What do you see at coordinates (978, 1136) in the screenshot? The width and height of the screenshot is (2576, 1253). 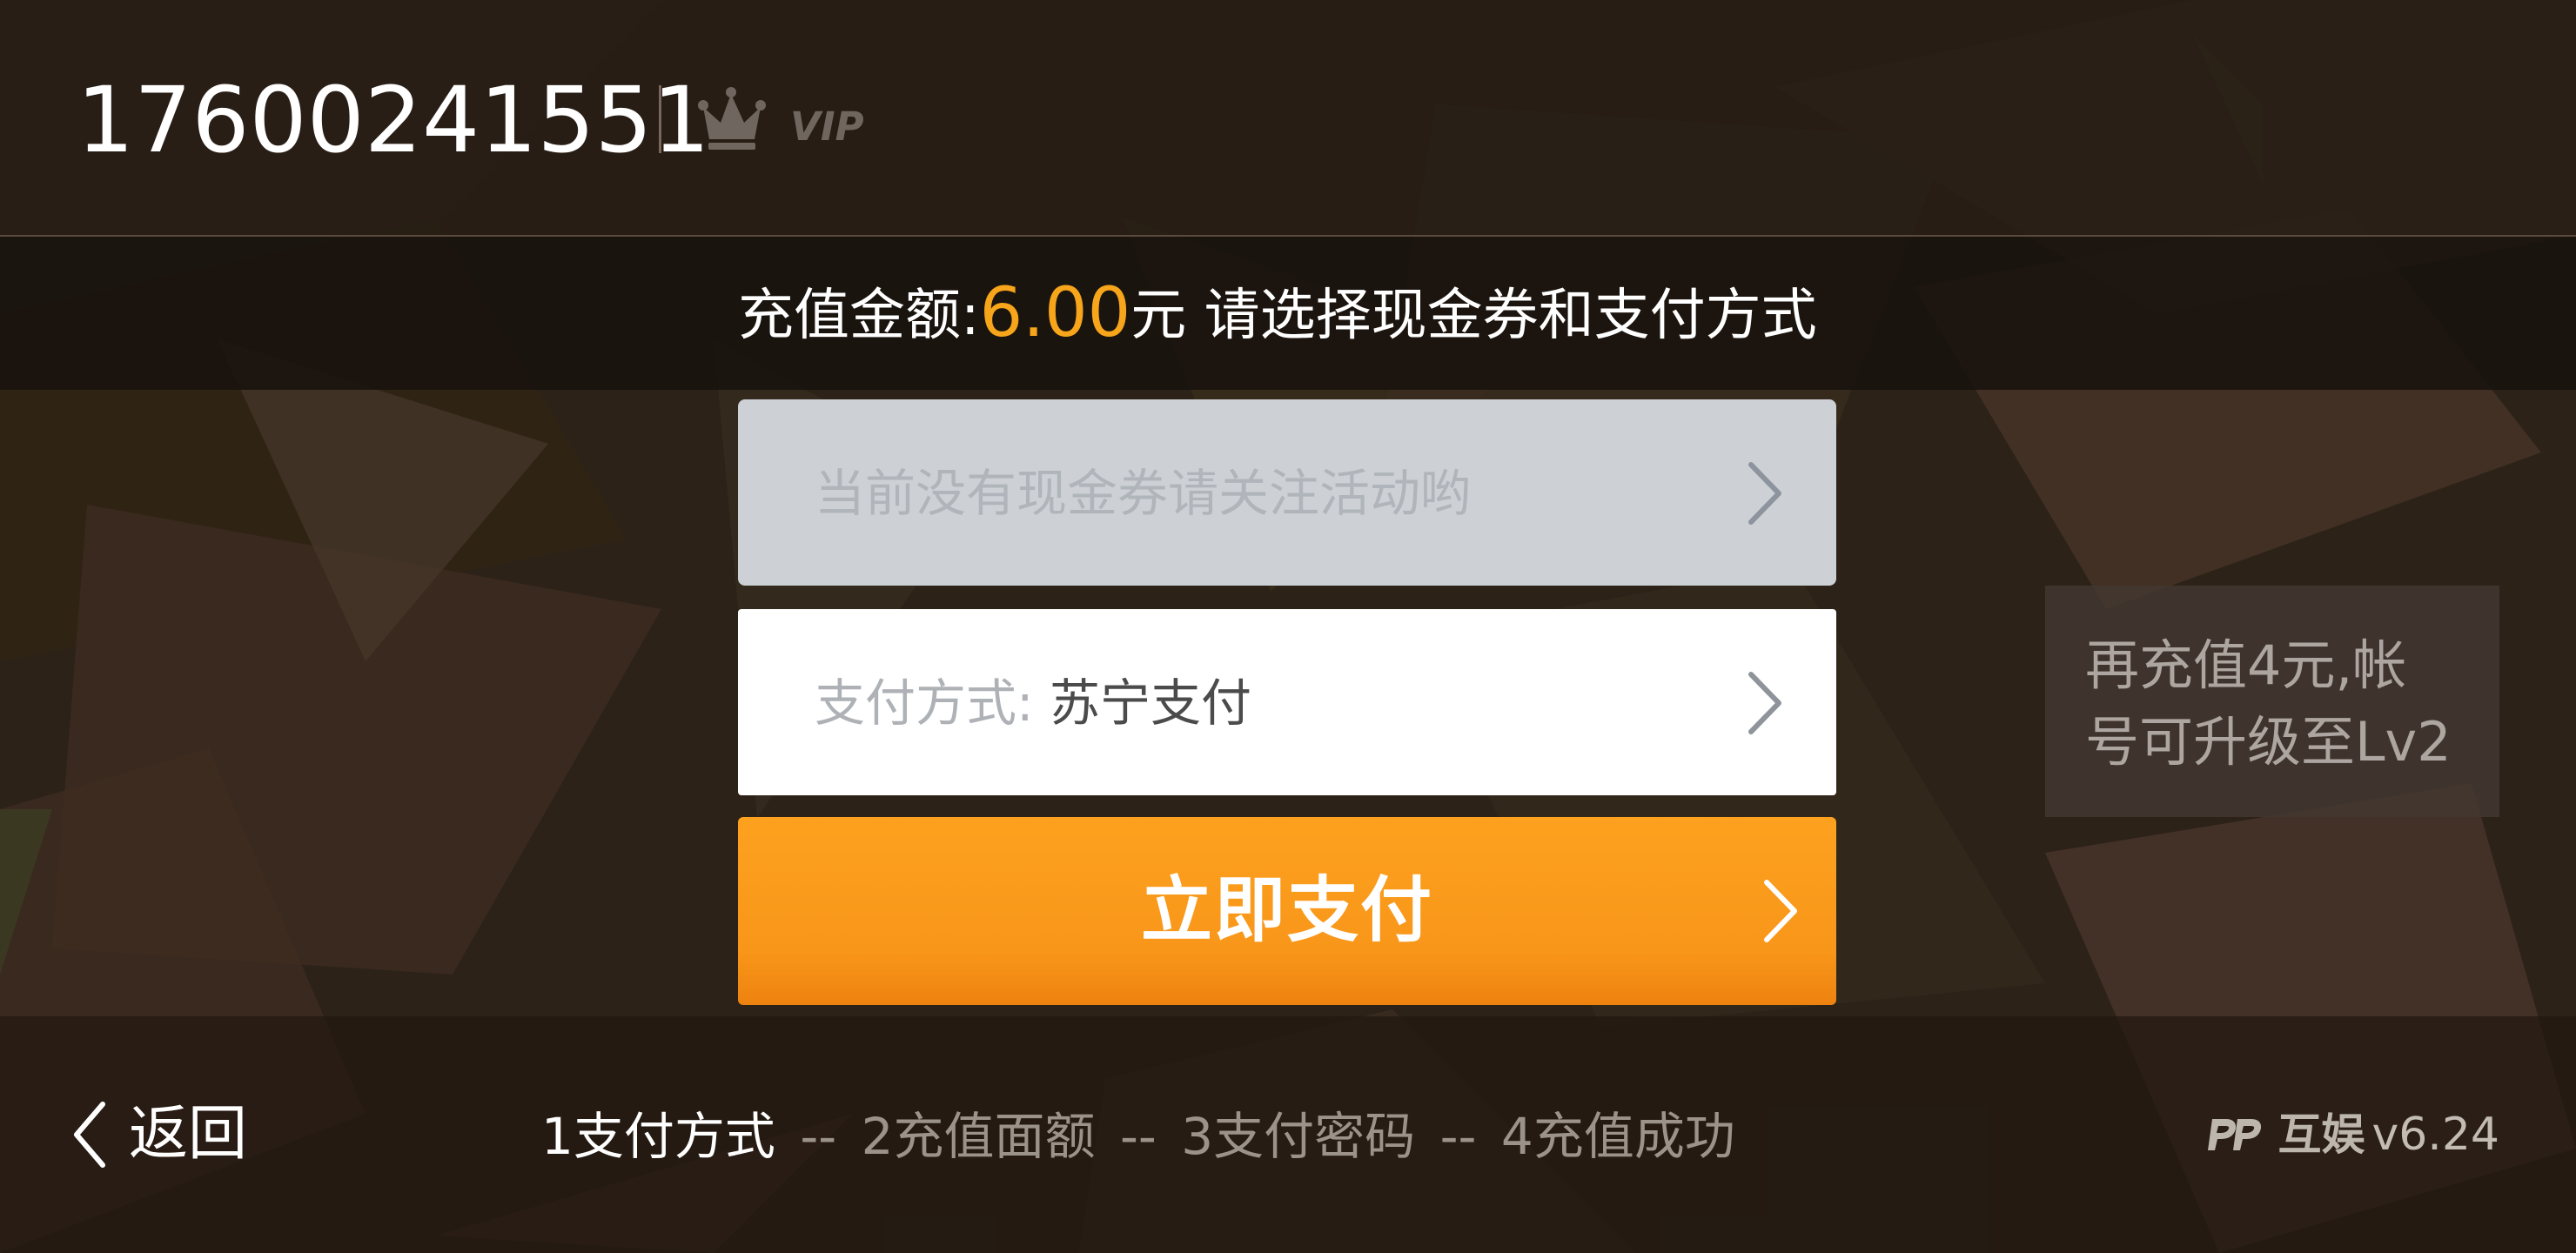 I see `step-2: 2充值面额` at bounding box center [978, 1136].